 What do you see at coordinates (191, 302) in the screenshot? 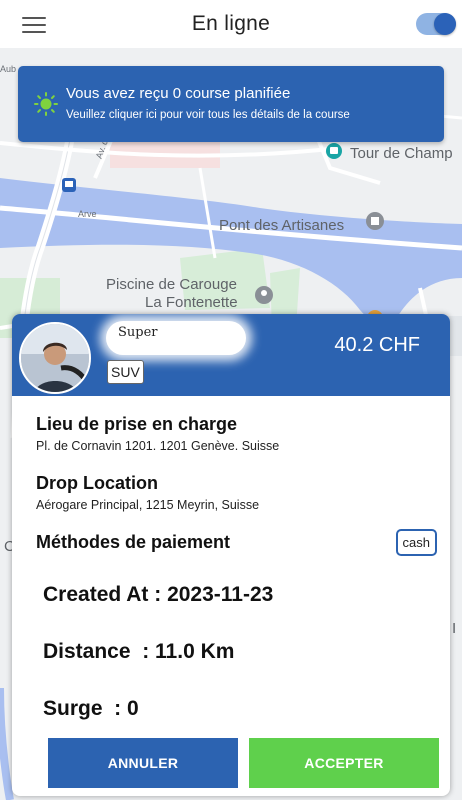
I see `map-label-piscine-2: La Fontenette` at bounding box center [191, 302].